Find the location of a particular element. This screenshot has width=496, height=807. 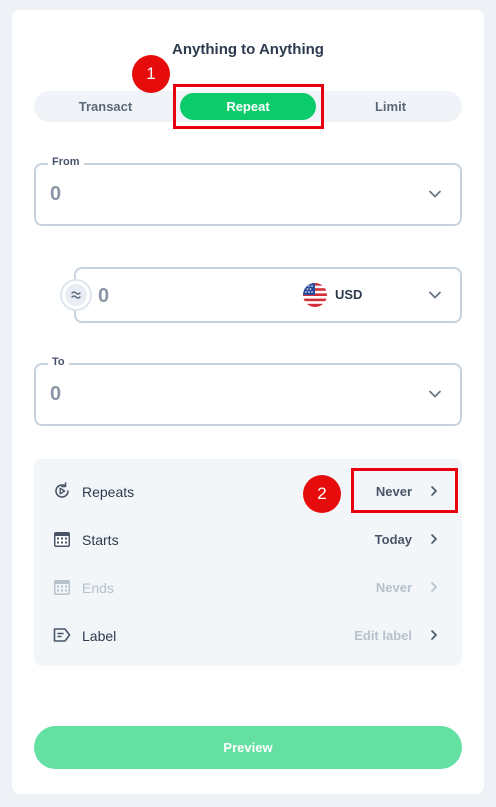

annotation-box-repeats is located at coordinates (404, 490).